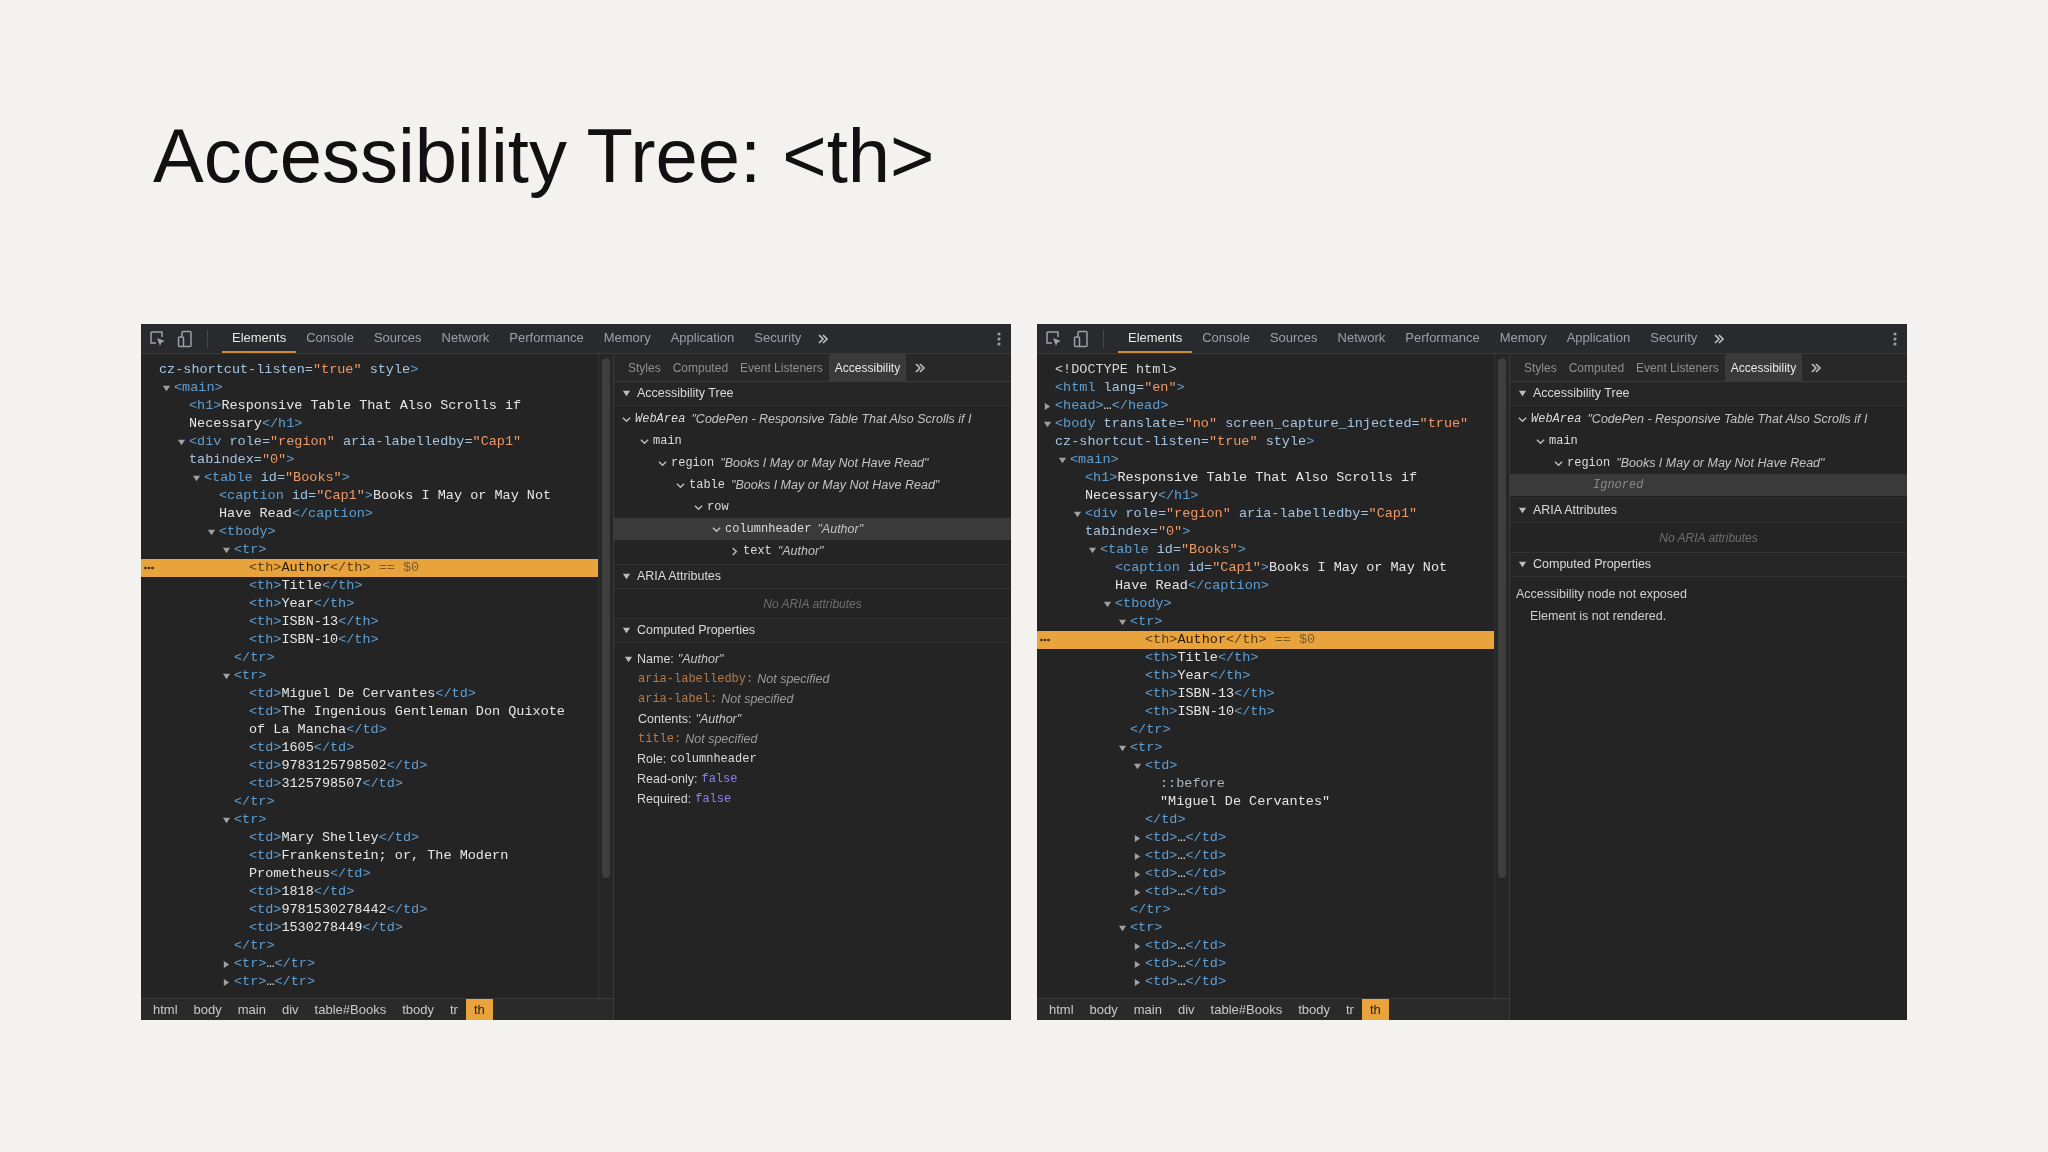  Describe the element at coordinates (369, 982) in the screenshot. I see `dom-node: <tr>…</tr>` at that location.